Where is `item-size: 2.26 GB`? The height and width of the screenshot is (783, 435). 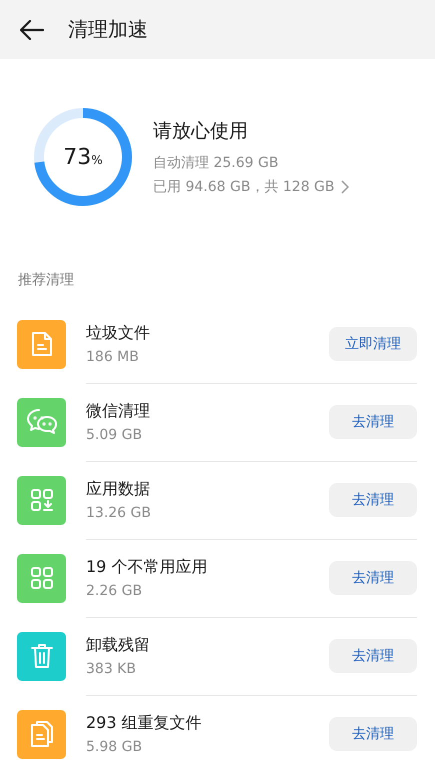
item-size: 2.26 GB is located at coordinates (115, 590).